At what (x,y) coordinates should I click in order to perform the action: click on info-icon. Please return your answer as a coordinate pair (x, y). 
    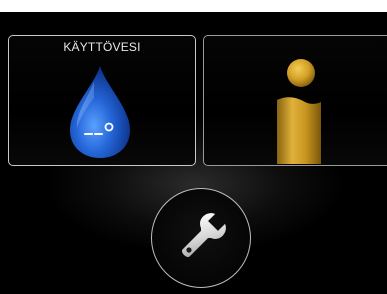
    Looking at the image, I should click on (301, 111).